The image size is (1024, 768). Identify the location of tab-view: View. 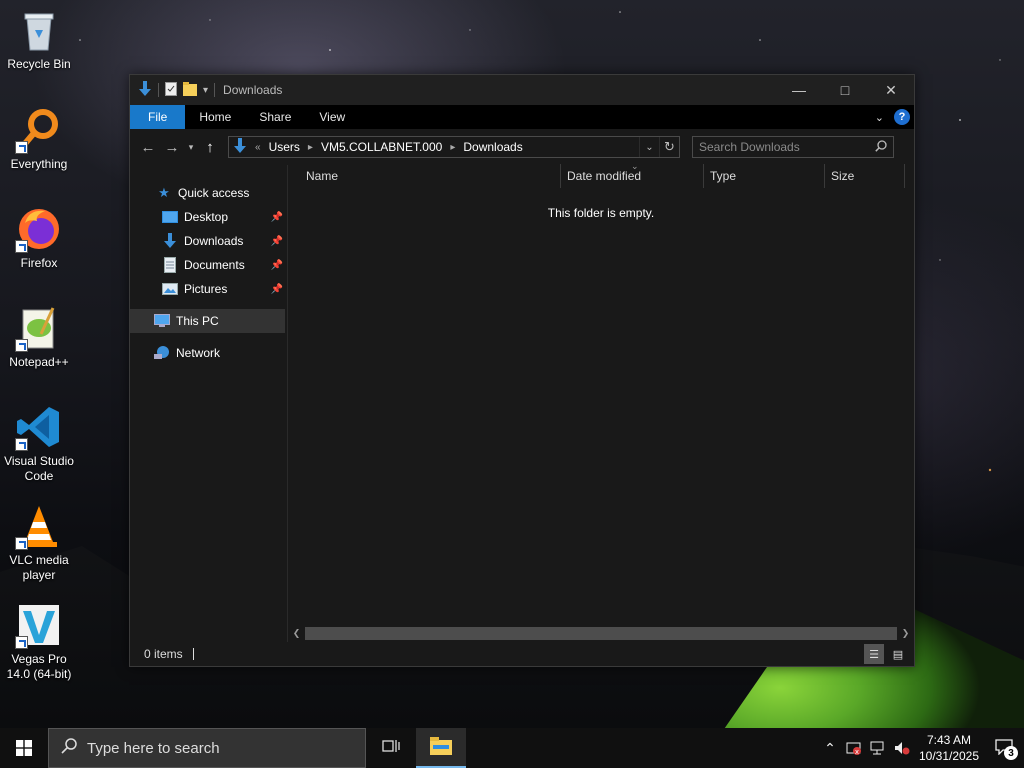
(332, 117).